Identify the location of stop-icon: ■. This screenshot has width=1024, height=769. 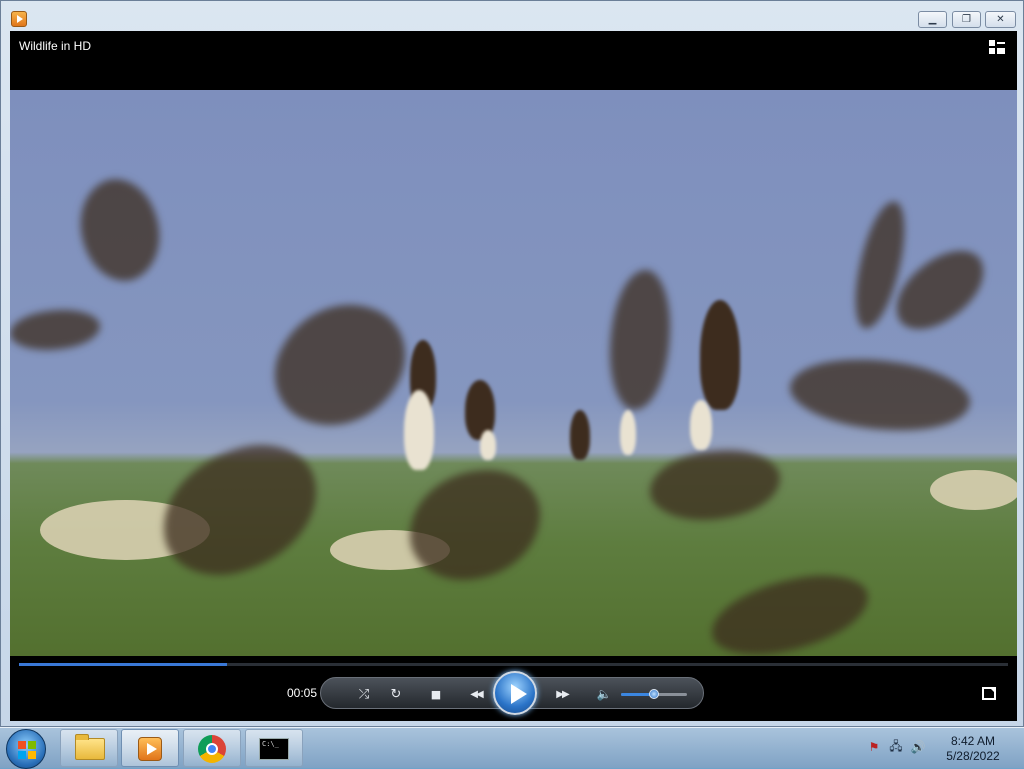
(436, 694).